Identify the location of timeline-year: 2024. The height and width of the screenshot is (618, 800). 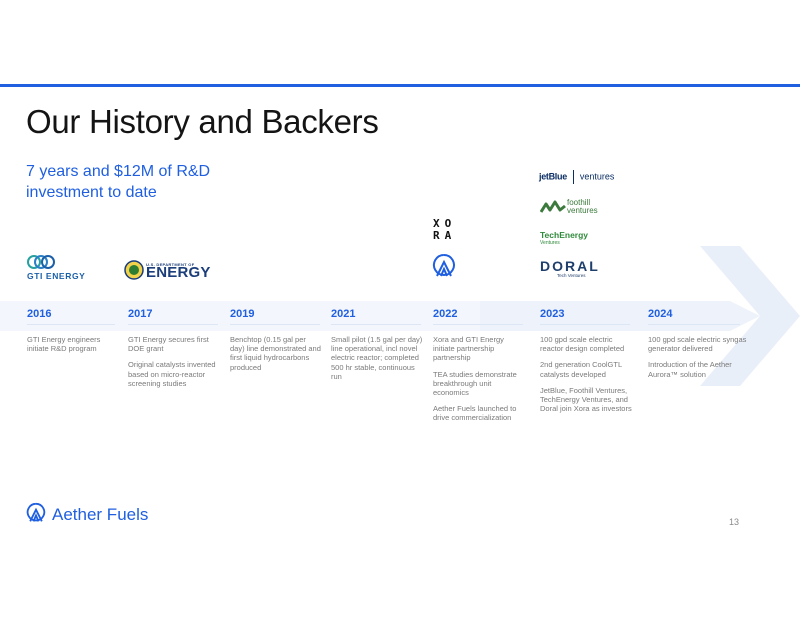
(660, 314).